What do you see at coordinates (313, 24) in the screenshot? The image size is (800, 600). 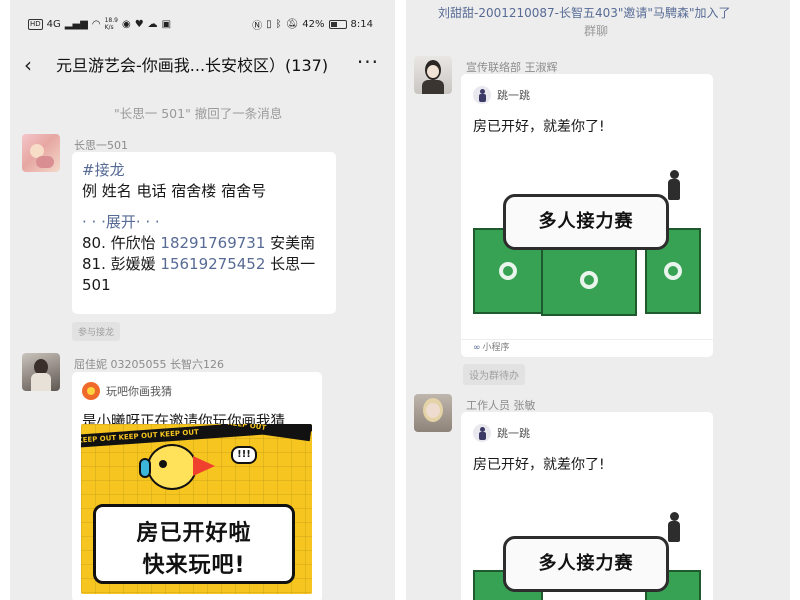 I see `battery-percent: 42%` at bounding box center [313, 24].